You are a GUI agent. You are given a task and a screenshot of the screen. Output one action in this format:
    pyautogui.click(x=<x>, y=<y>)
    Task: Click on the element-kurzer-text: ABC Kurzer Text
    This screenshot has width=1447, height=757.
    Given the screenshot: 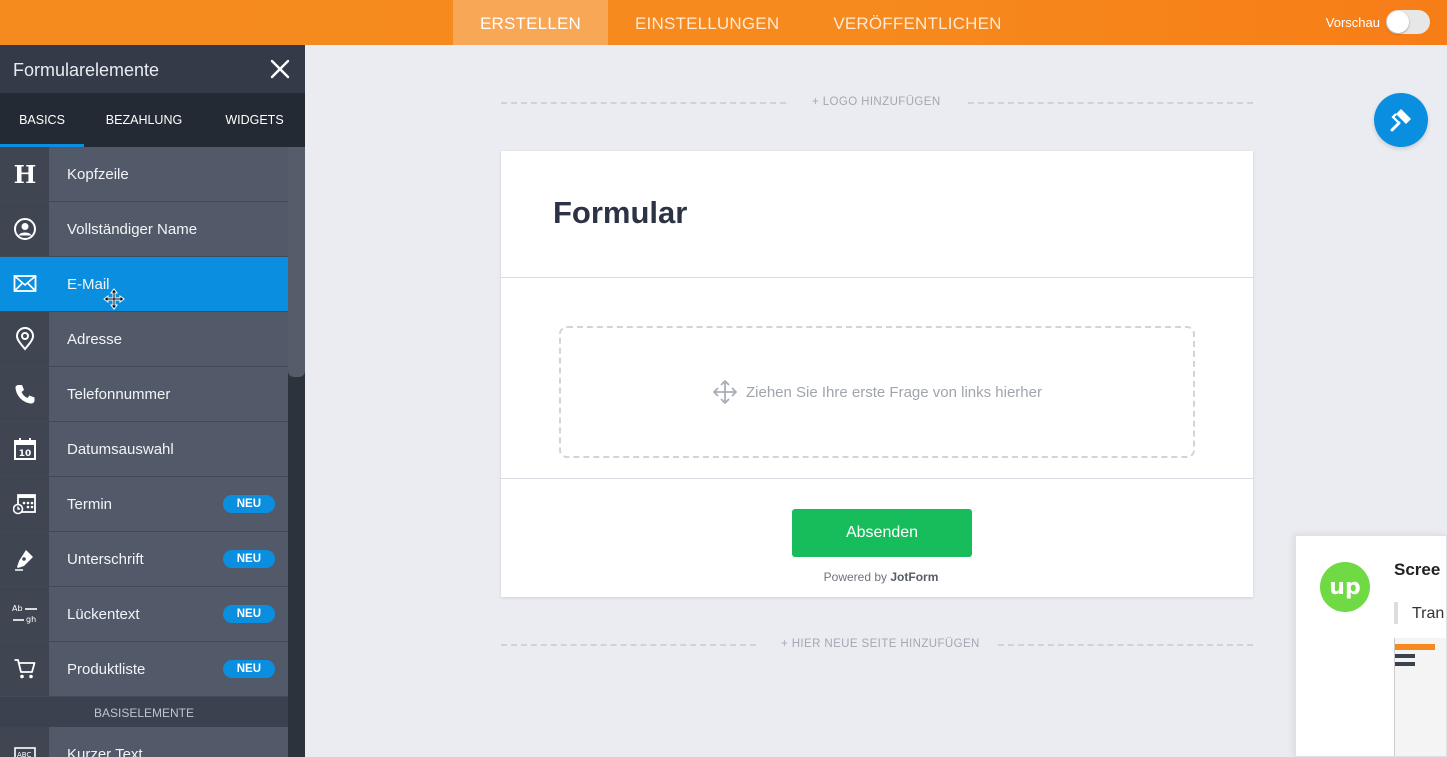 What is the action you would take?
    pyautogui.click(x=144, y=742)
    